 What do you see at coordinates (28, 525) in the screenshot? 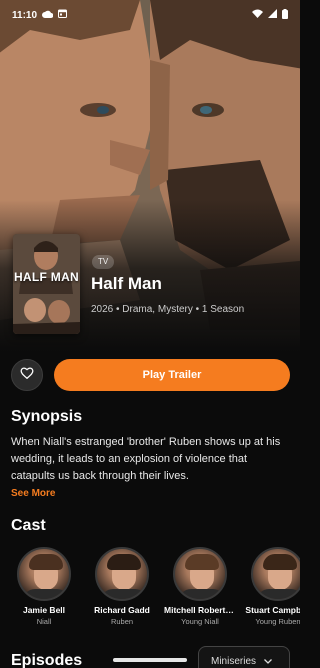
I see `cast-heading: Cast` at bounding box center [28, 525].